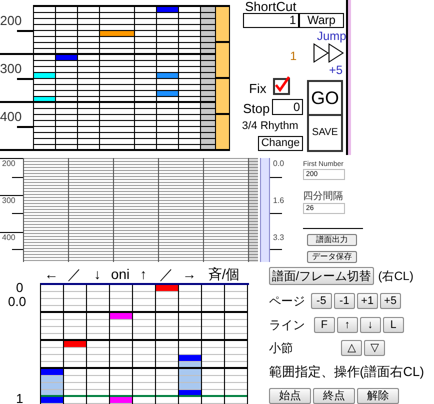 This screenshot has width=434, height=404. I want to click on go-button: GO, so click(325, 98).